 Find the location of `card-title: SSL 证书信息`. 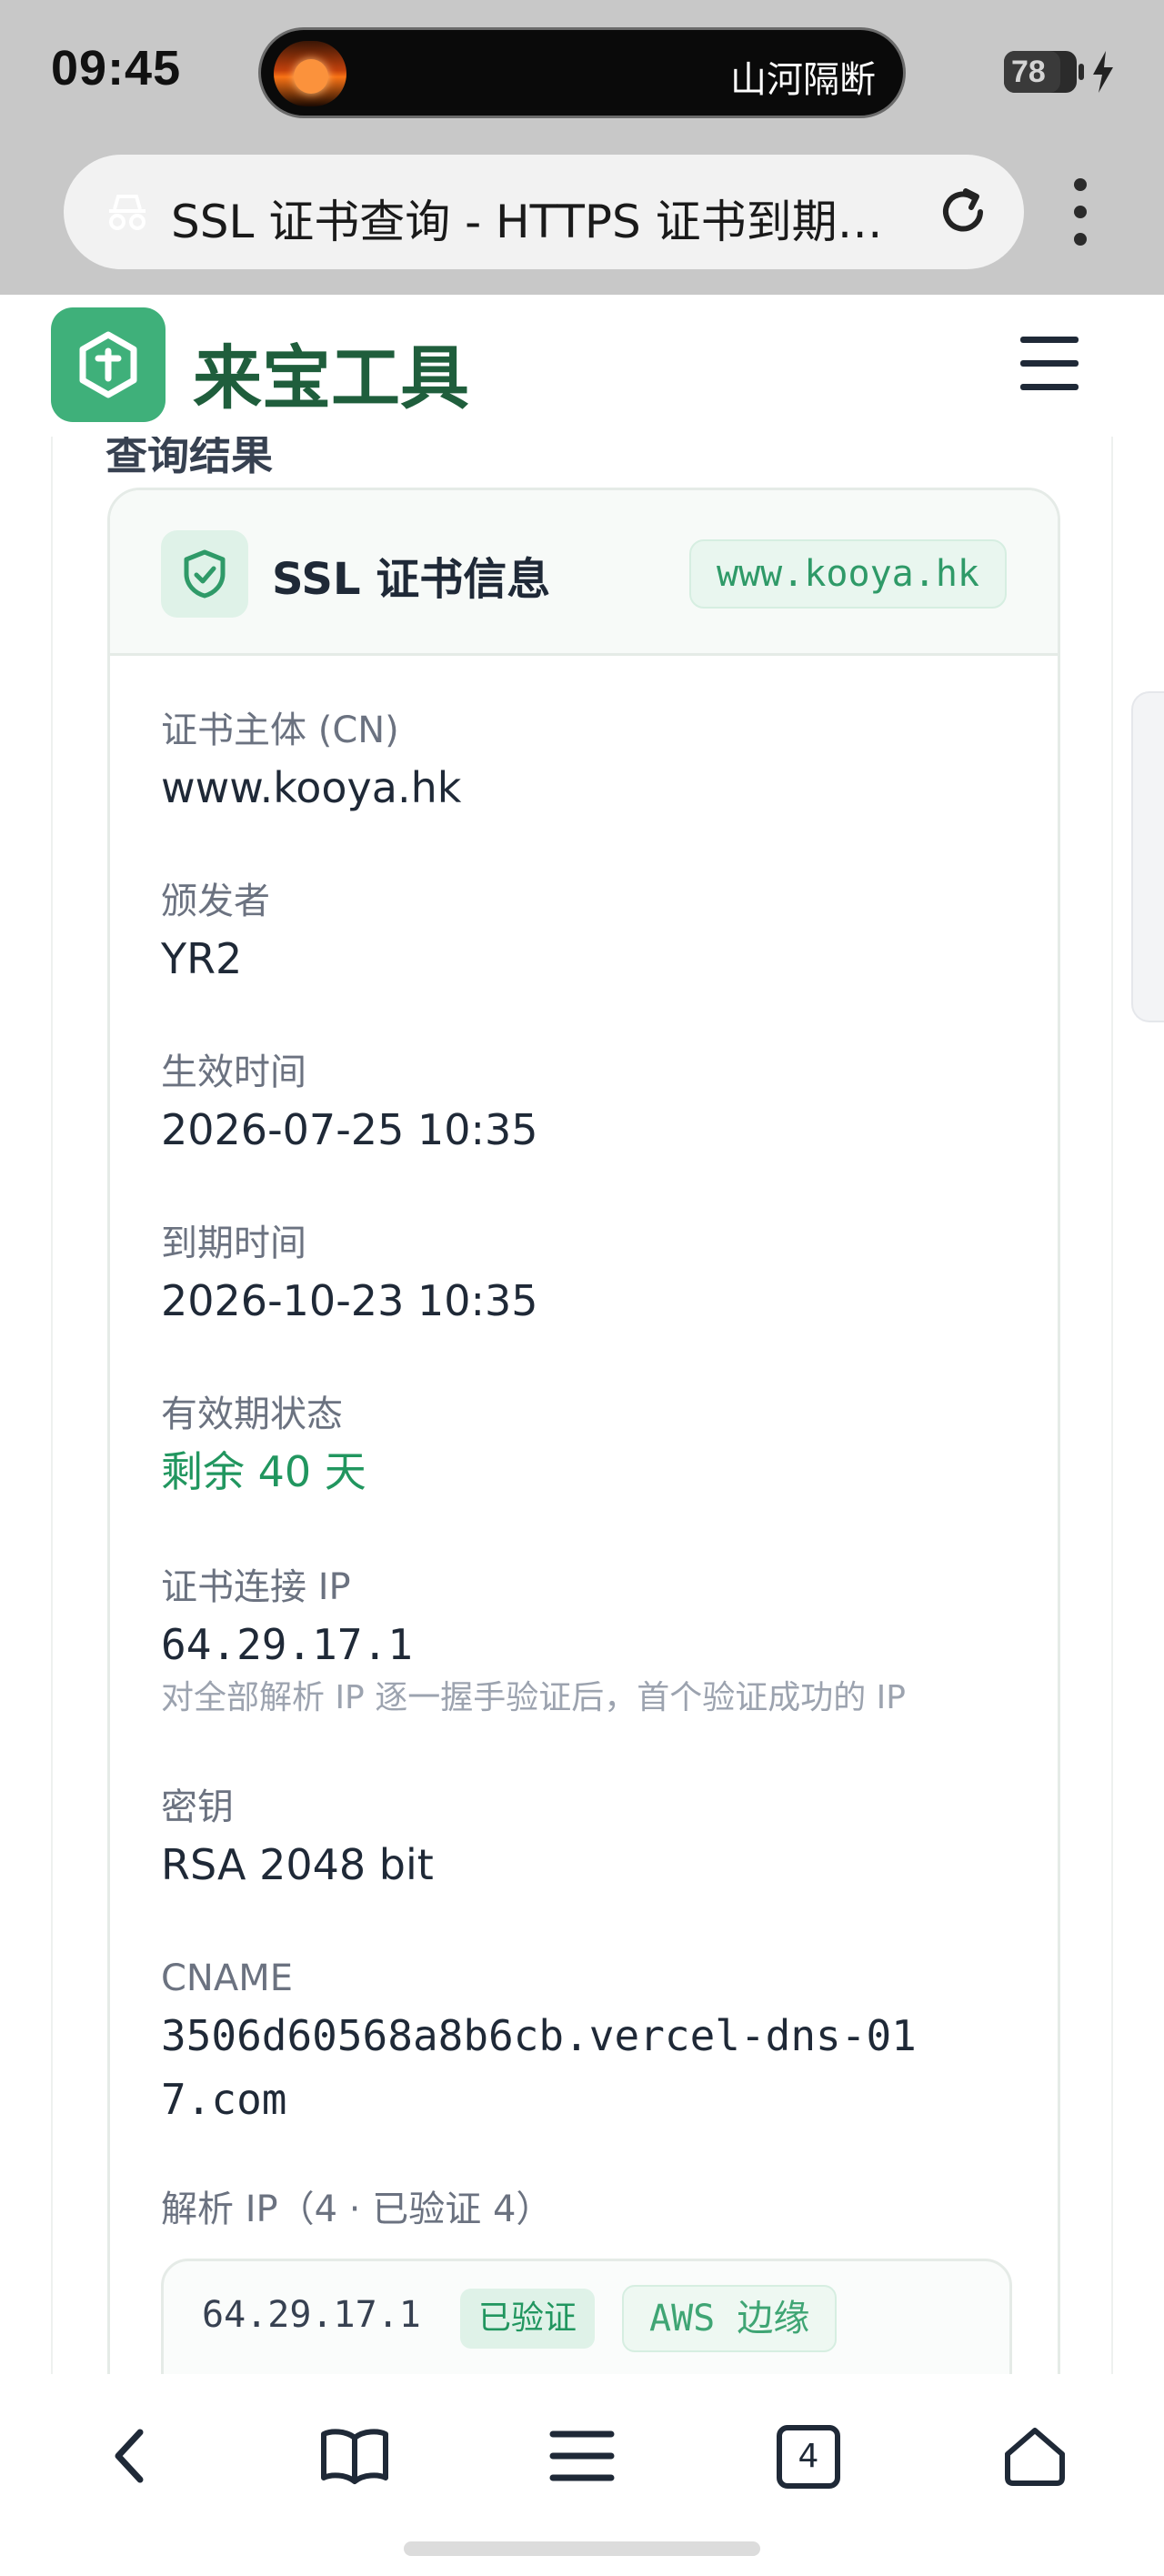

card-title: SSL 证书信息 is located at coordinates (412, 579).